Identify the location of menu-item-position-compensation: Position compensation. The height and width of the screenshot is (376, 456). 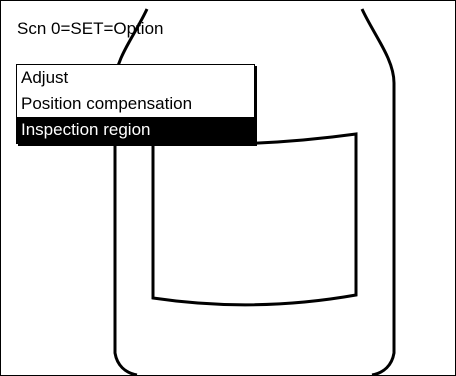
(135, 104).